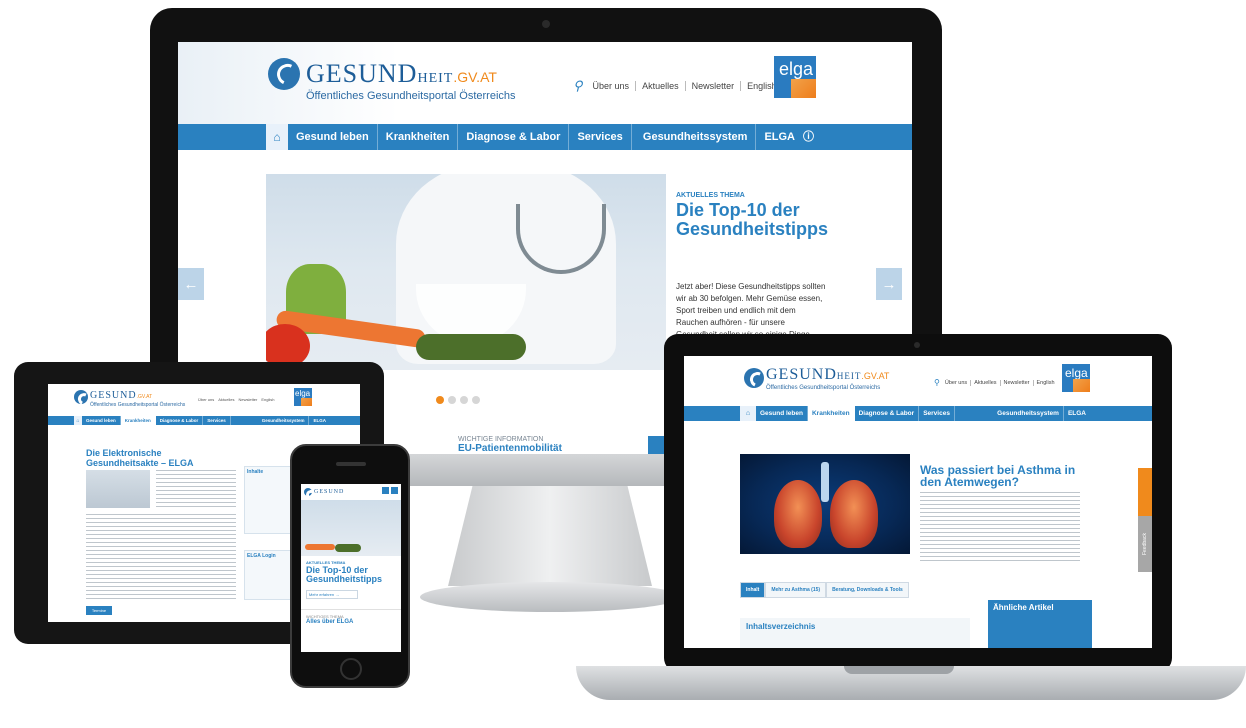 Image resolution: width=1246 pixels, height=728 pixels. What do you see at coordinates (78, 420) in the screenshot?
I see `tablet-home-icon: ⌂` at bounding box center [78, 420].